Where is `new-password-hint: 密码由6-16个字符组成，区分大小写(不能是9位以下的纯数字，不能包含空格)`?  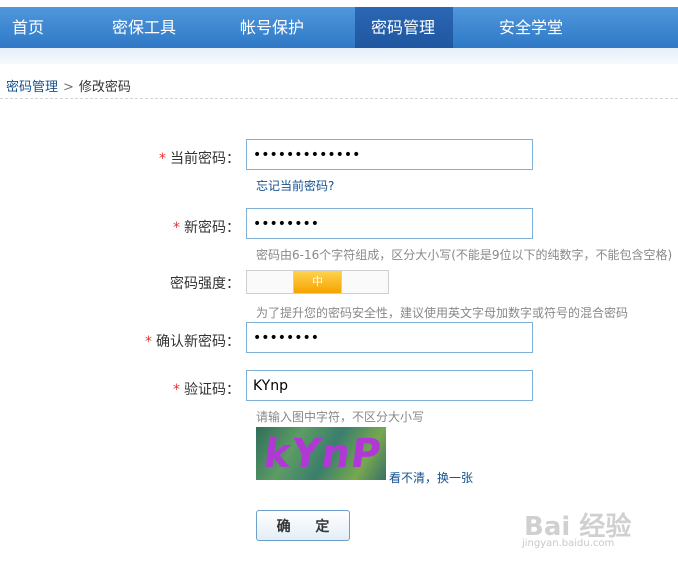
new-password-hint: 密码由6-16个字符组成，区分大小写(不能是9位以下的纯数字，不能包含空格) is located at coordinates (464, 255).